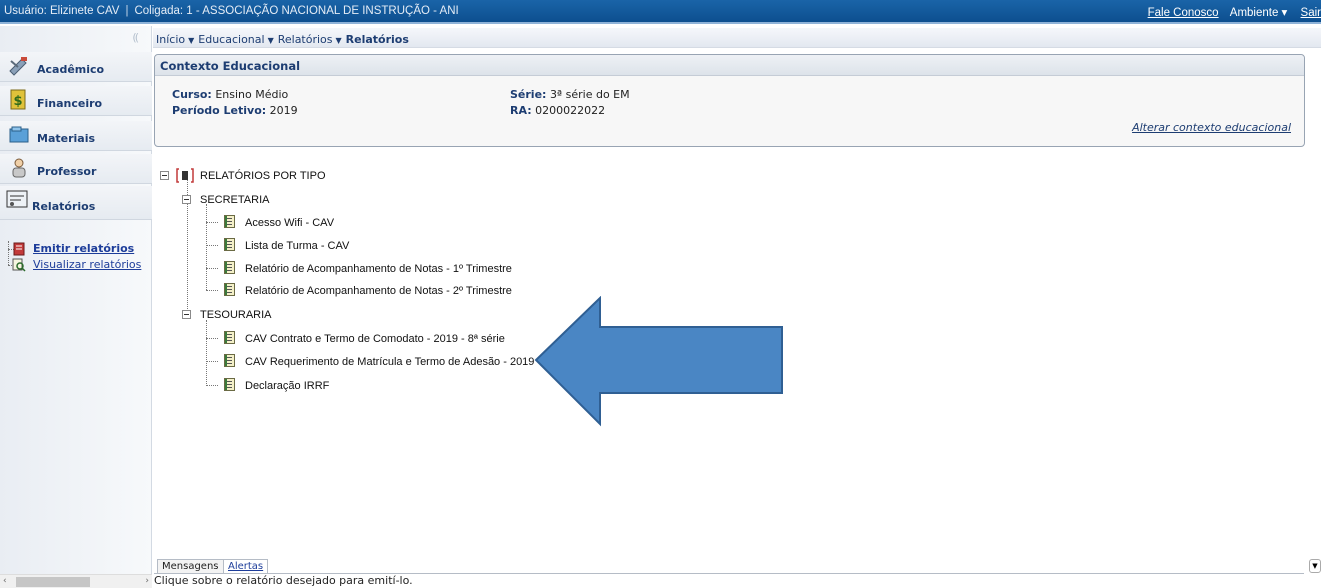 Image resolution: width=1321 pixels, height=588 pixels. Describe the element at coordinates (18, 66) in the screenshot. I see `academic-icon` at that location.